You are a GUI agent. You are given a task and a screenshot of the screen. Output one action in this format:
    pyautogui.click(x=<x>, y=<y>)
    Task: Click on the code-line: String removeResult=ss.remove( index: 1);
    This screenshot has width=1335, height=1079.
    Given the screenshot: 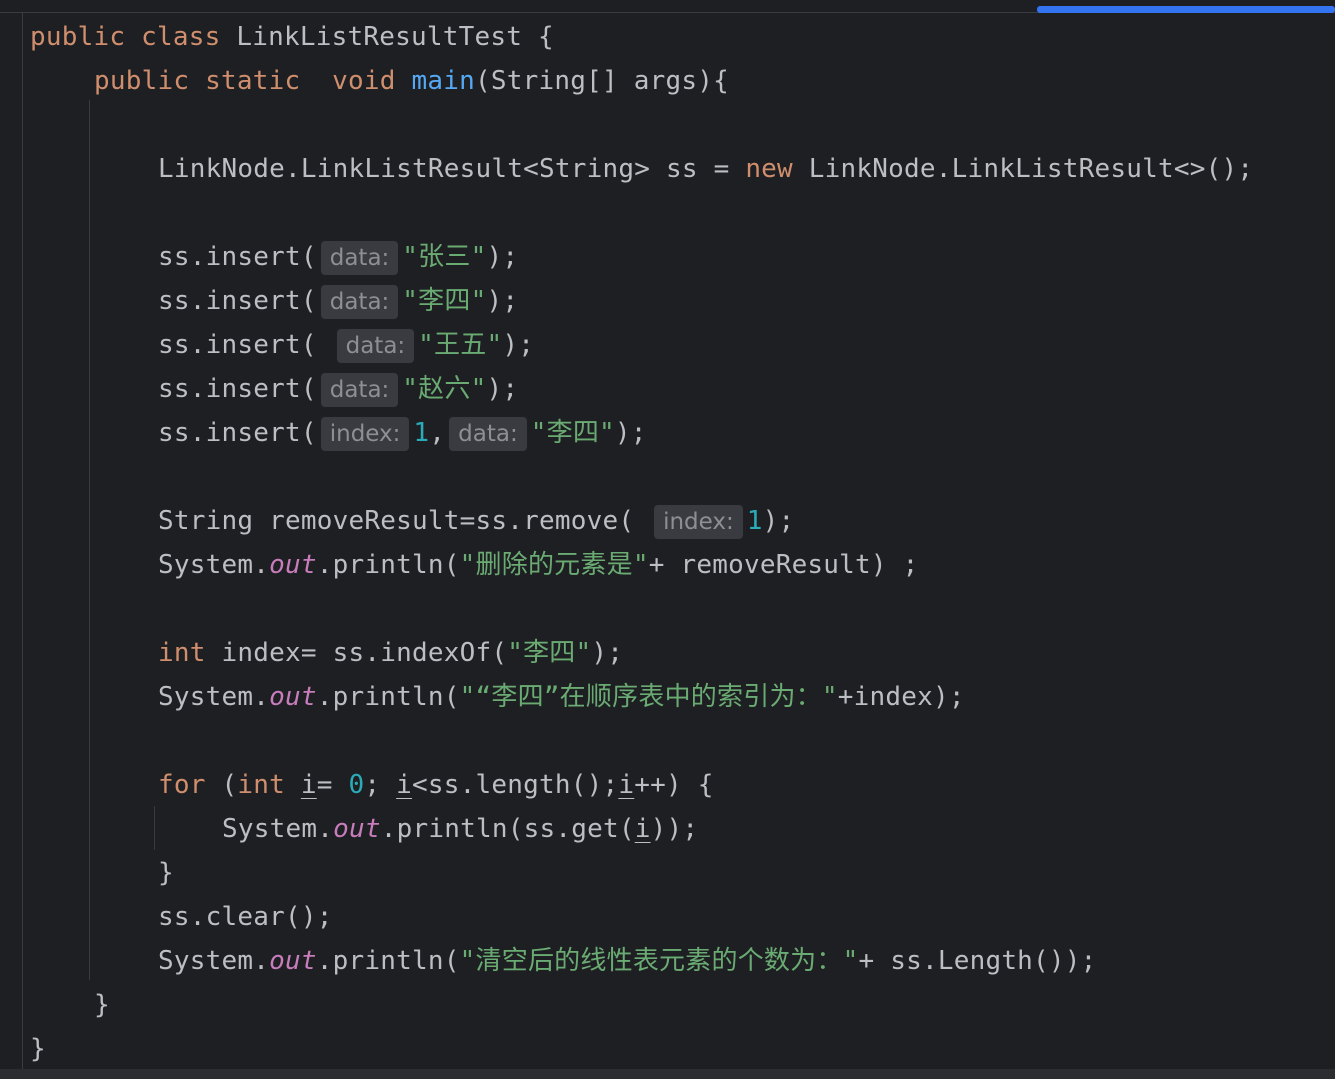 What is the action you would take?
    pyautogui.click(x=476, y=521)
    